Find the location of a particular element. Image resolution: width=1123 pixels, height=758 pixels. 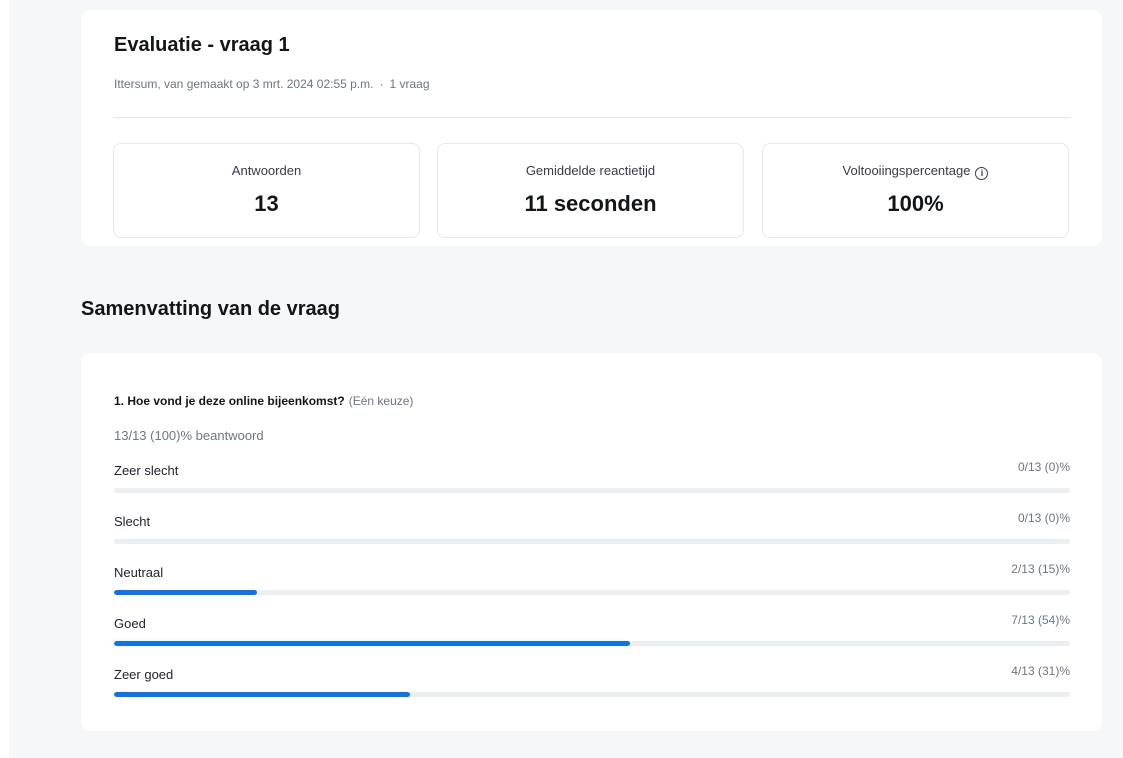

answer-option: Neutraal 2/13 (15)% is located at coordinates (592, 578).